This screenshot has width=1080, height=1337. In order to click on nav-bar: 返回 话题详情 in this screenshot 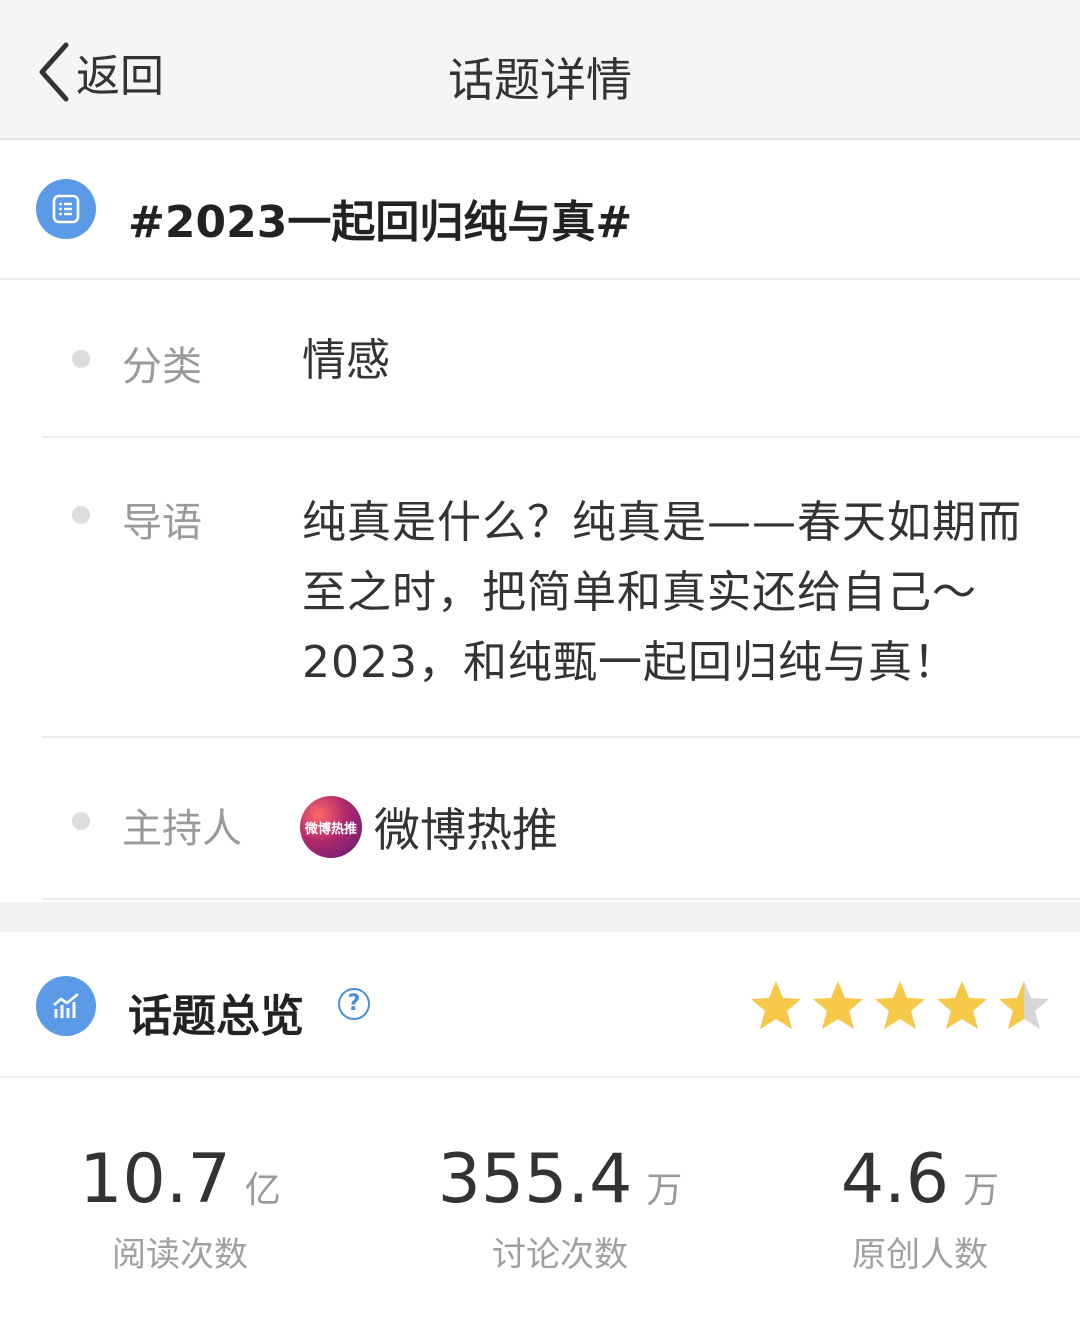, I will do `click(540, 70)`.